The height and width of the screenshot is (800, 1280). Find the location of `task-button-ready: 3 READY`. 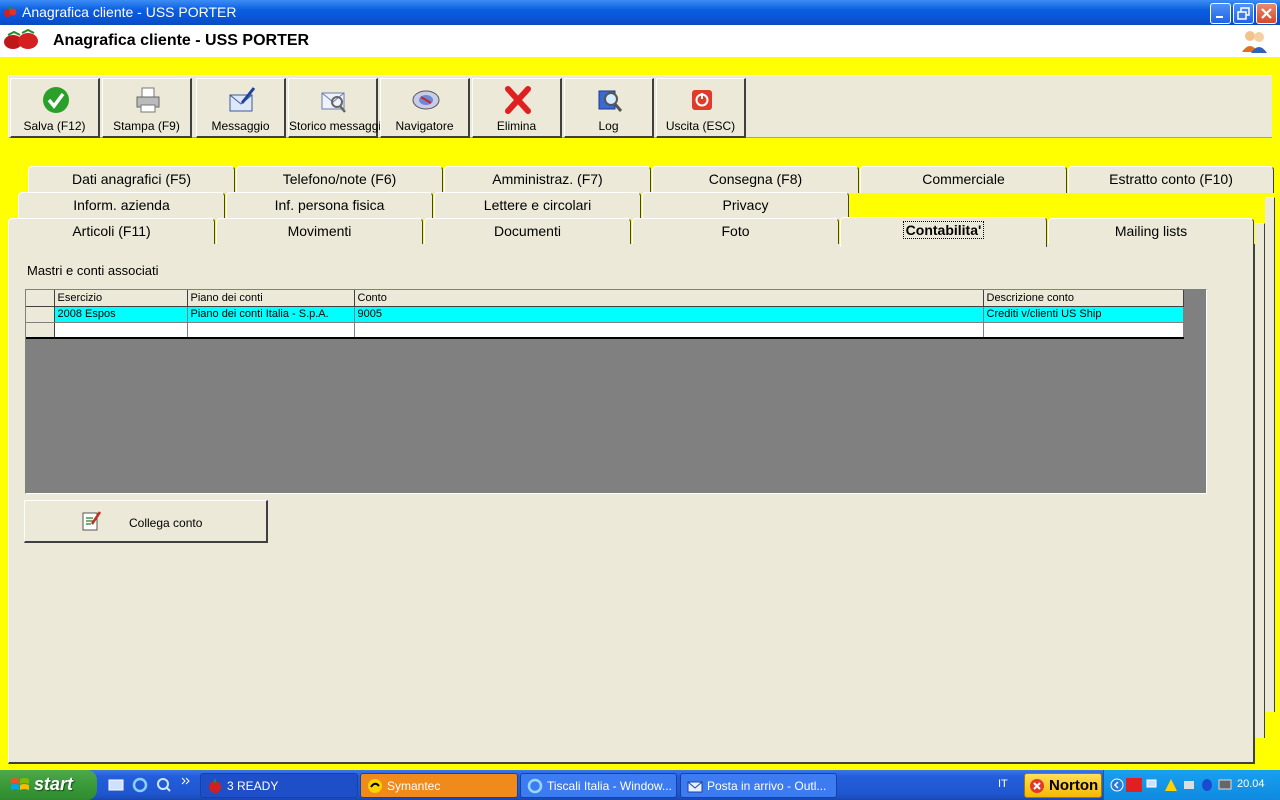

task-button-ready: 3 READY is located at coordinates (279, 785).